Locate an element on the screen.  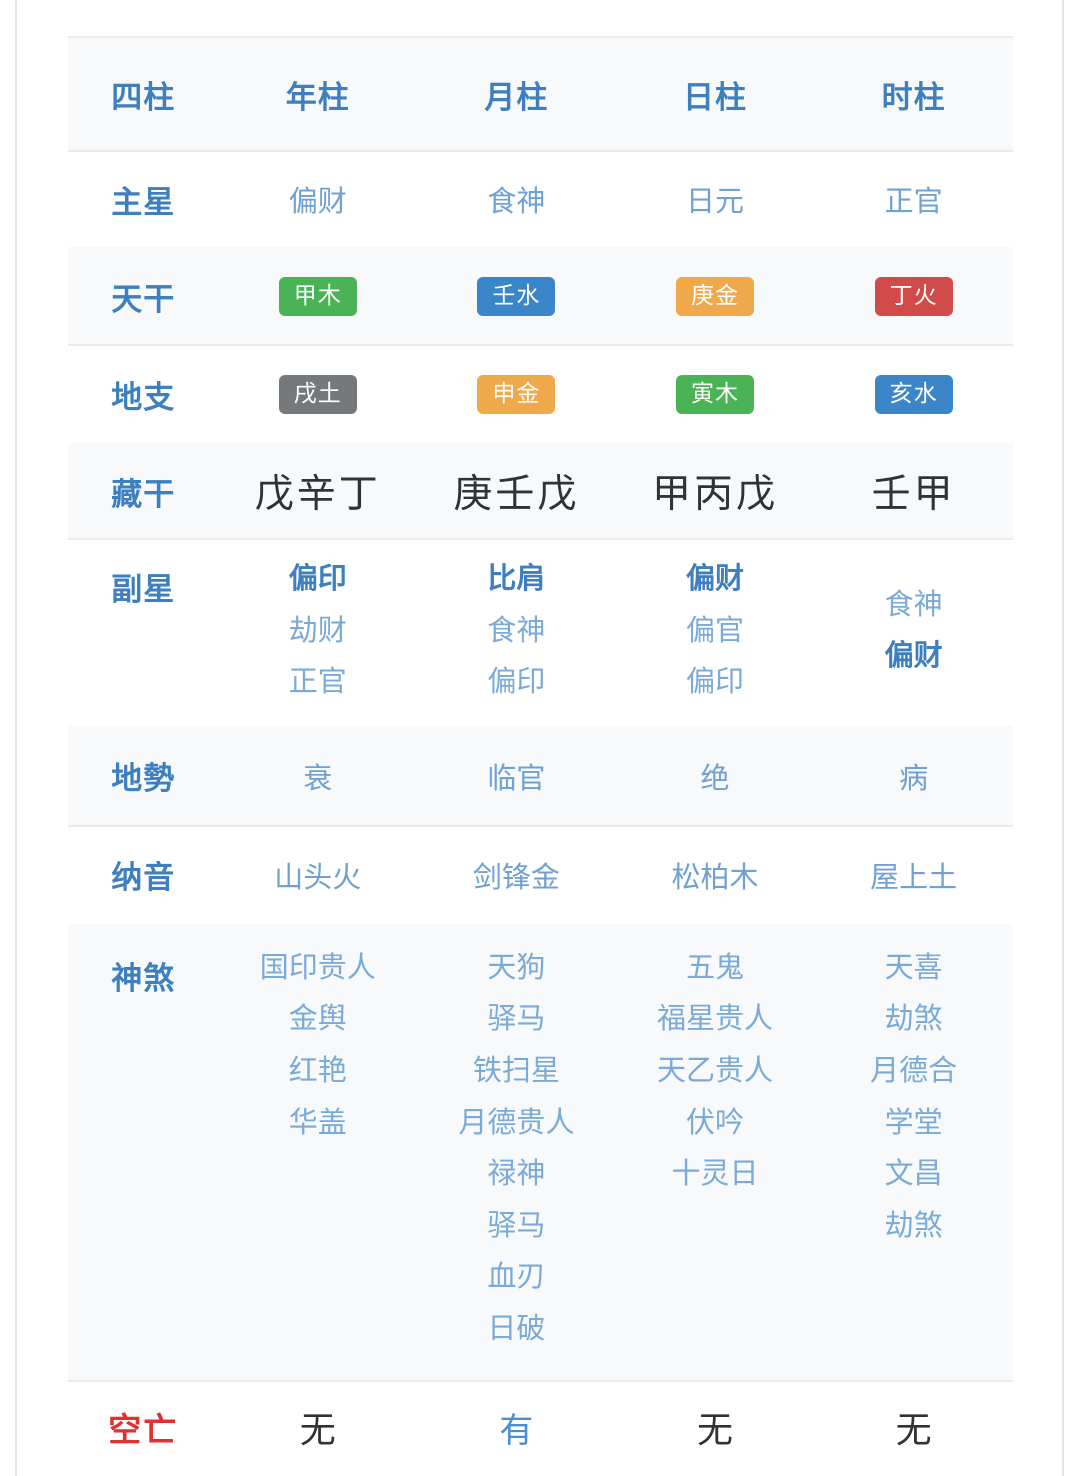
column-header-hour: 时柱 is located at coordinates (913, 94).